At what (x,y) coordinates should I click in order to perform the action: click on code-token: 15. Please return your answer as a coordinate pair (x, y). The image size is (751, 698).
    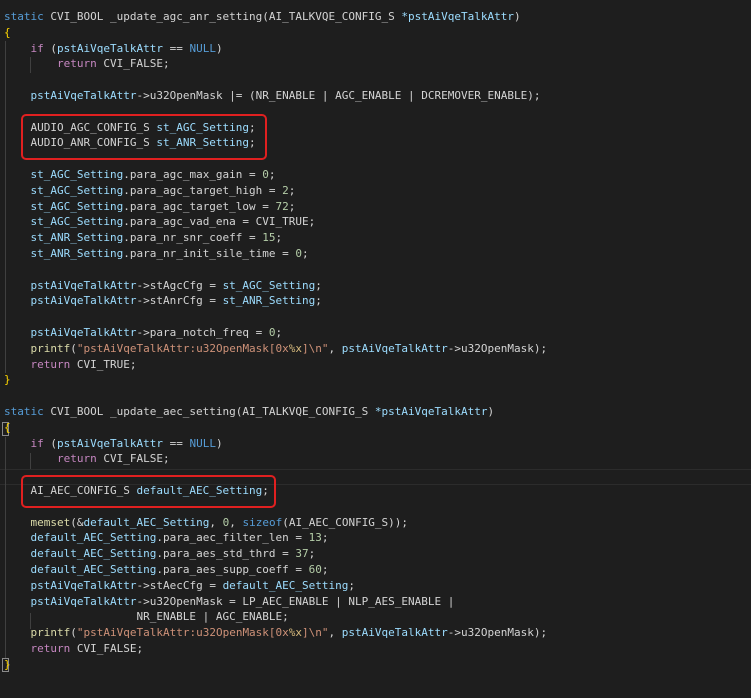
    Looking at the image, I should click on (269, 238).